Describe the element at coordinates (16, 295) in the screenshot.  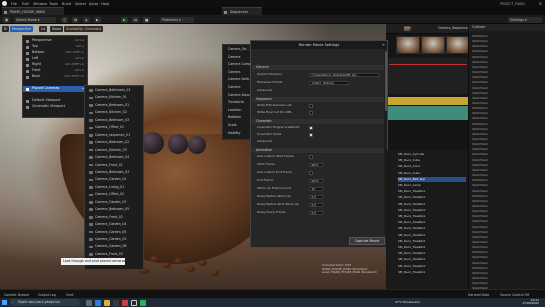
I see `content-drawer-button: Content Drawer` at that location.